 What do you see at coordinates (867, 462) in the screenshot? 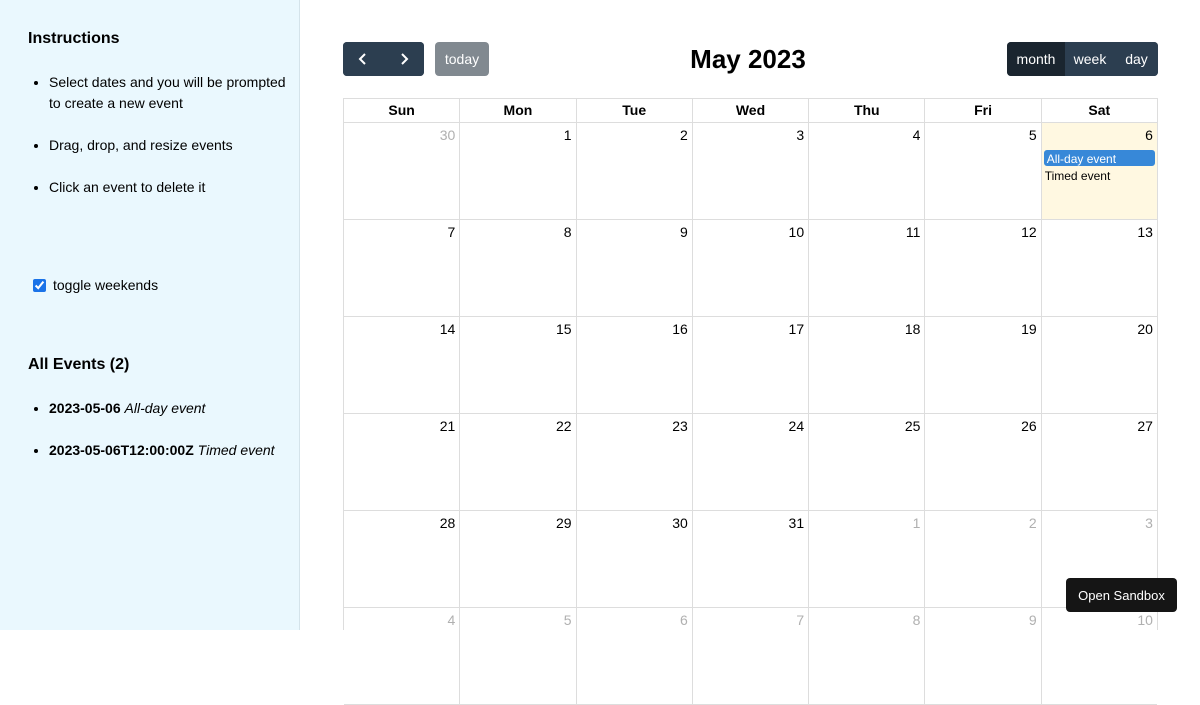
I see `day-cell: 25` at bounding box center [867, 462].